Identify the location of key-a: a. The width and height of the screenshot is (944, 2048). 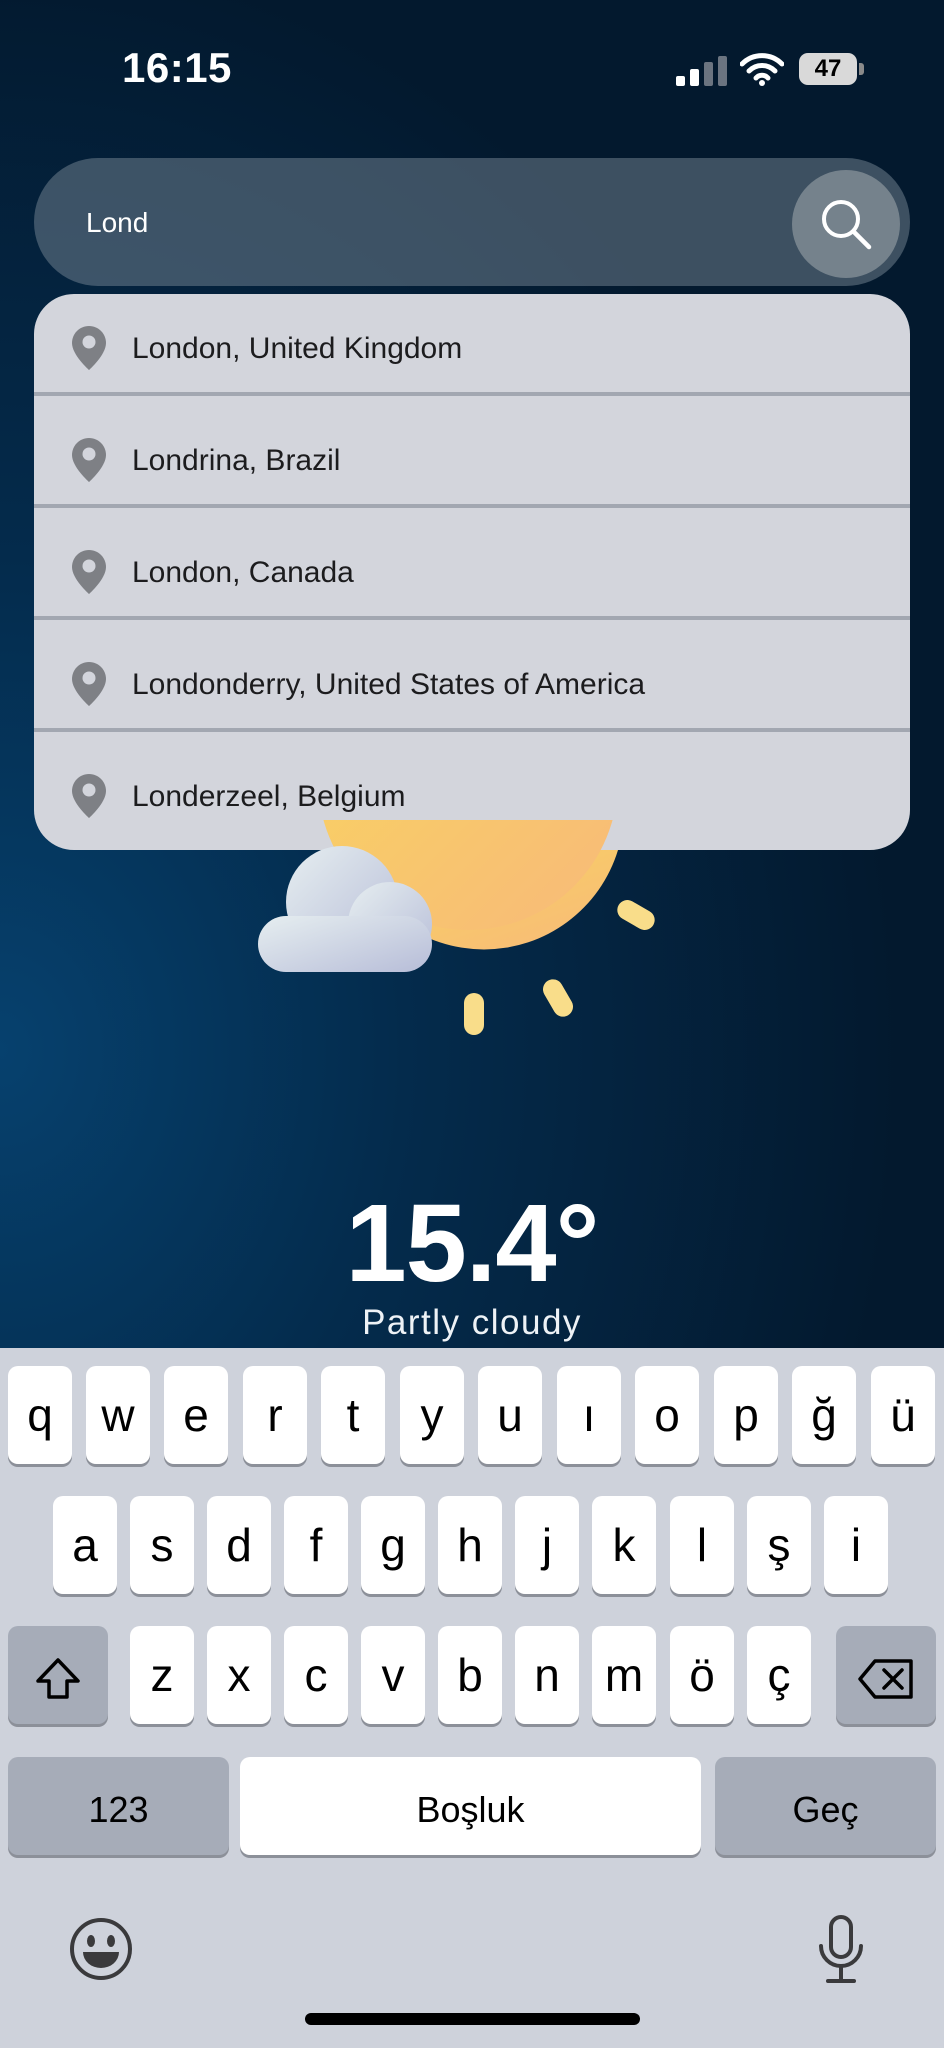
(85, 1545).